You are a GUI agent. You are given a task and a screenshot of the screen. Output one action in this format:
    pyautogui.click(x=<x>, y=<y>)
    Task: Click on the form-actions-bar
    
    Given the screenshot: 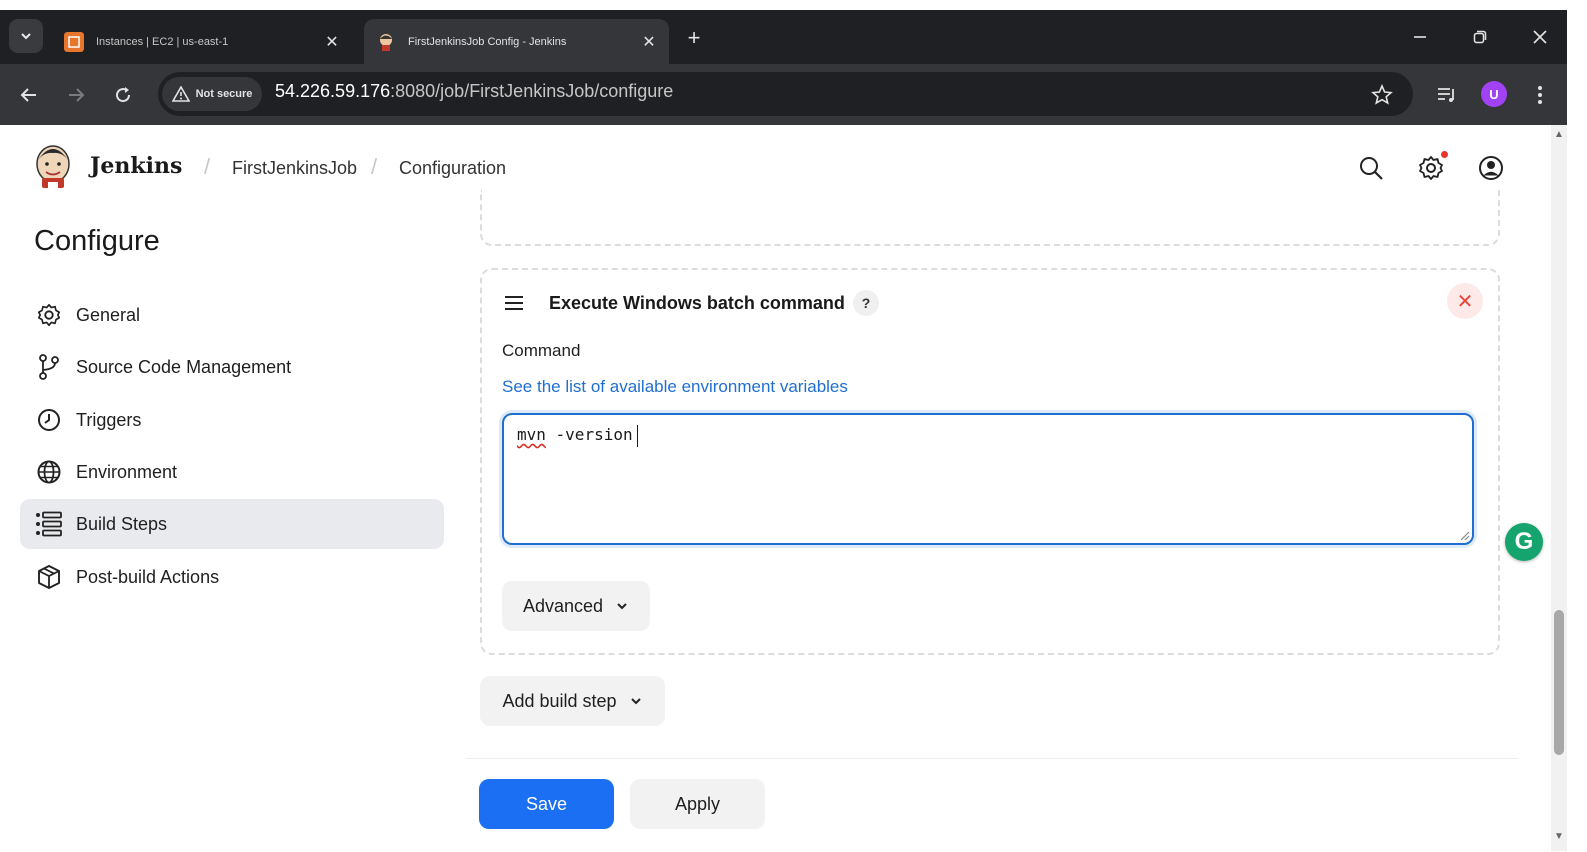 What is the action you would take?
    pyautogui.click(x=992, y=805)
    